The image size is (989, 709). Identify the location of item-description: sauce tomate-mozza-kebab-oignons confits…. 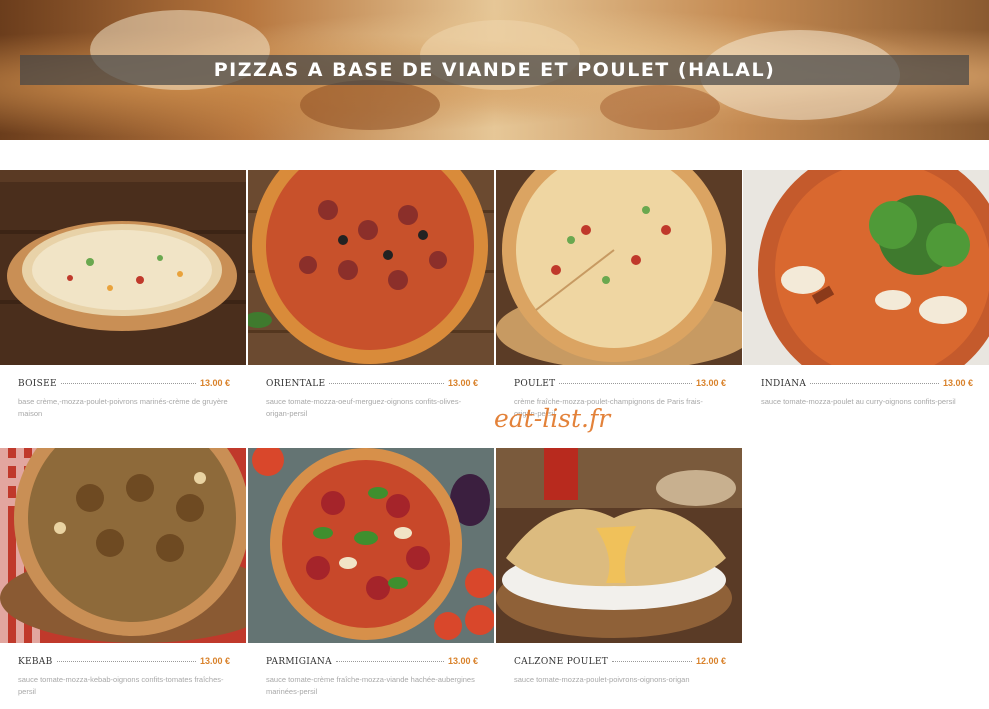
(121, 685).